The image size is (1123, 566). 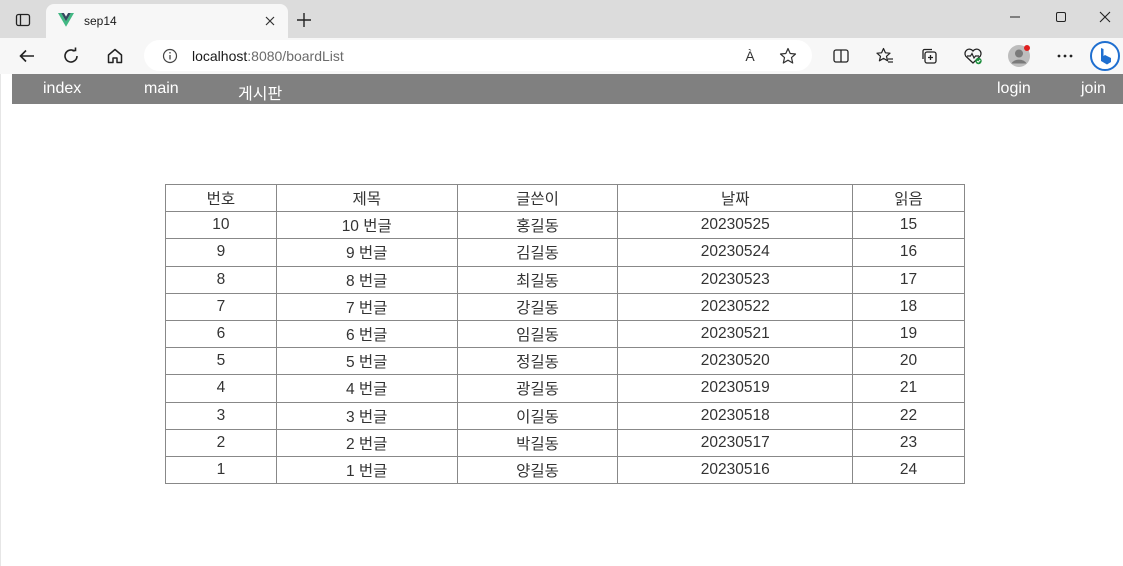 What do you see at coordinates (270, 21) in the screenshot?
I see `close-icon` at bounding box center [270, 21].